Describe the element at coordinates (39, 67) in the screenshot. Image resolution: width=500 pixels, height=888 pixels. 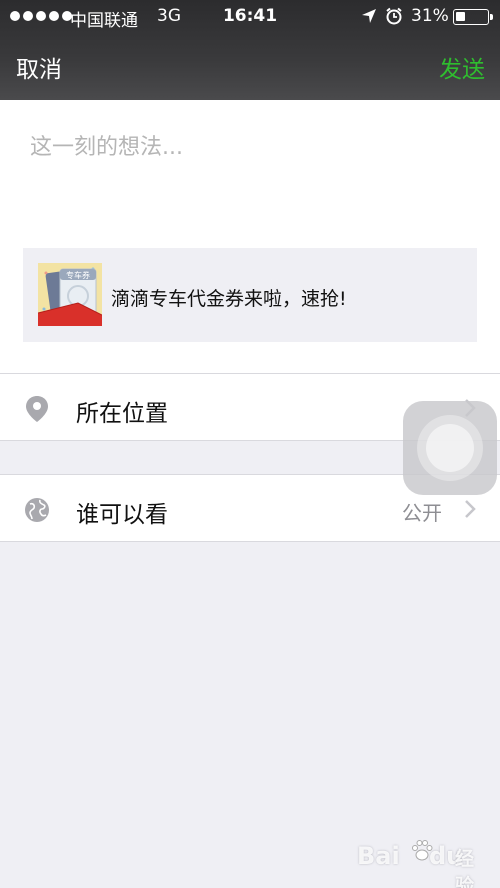
I see `cancel-button: 取消` at that location.